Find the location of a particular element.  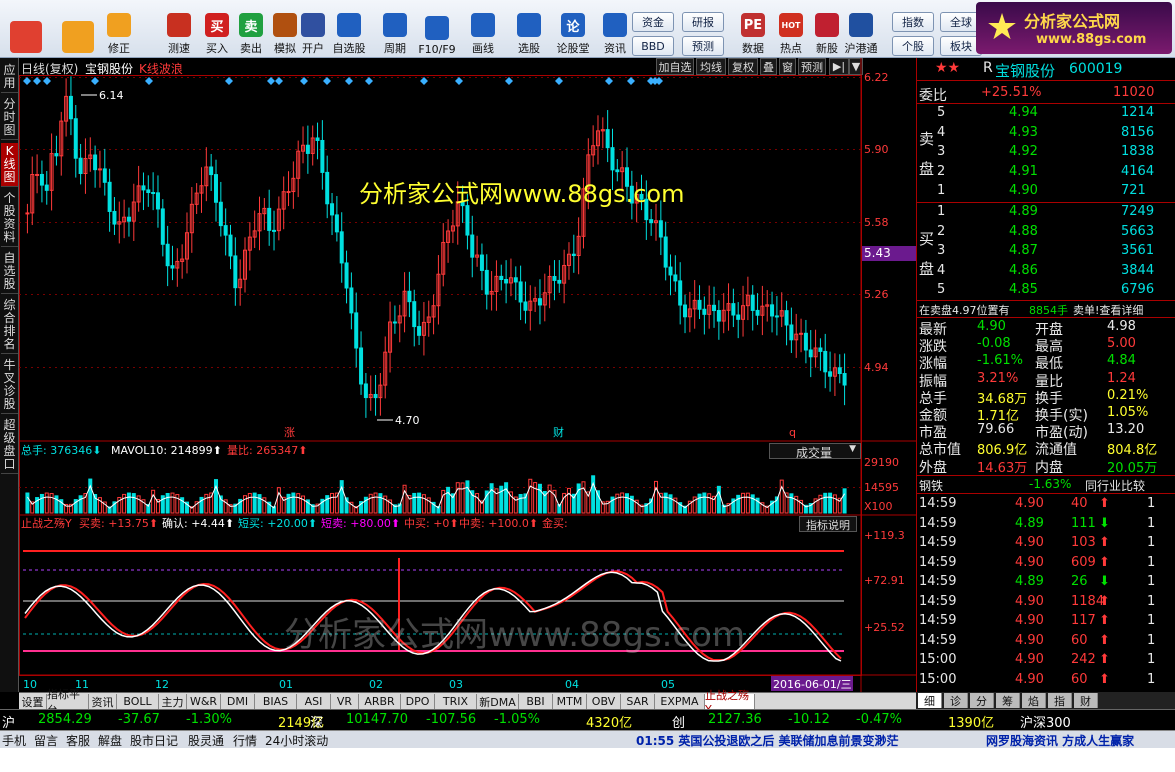

indicator-tab-17: OBV is located at coordinates (604, 701).